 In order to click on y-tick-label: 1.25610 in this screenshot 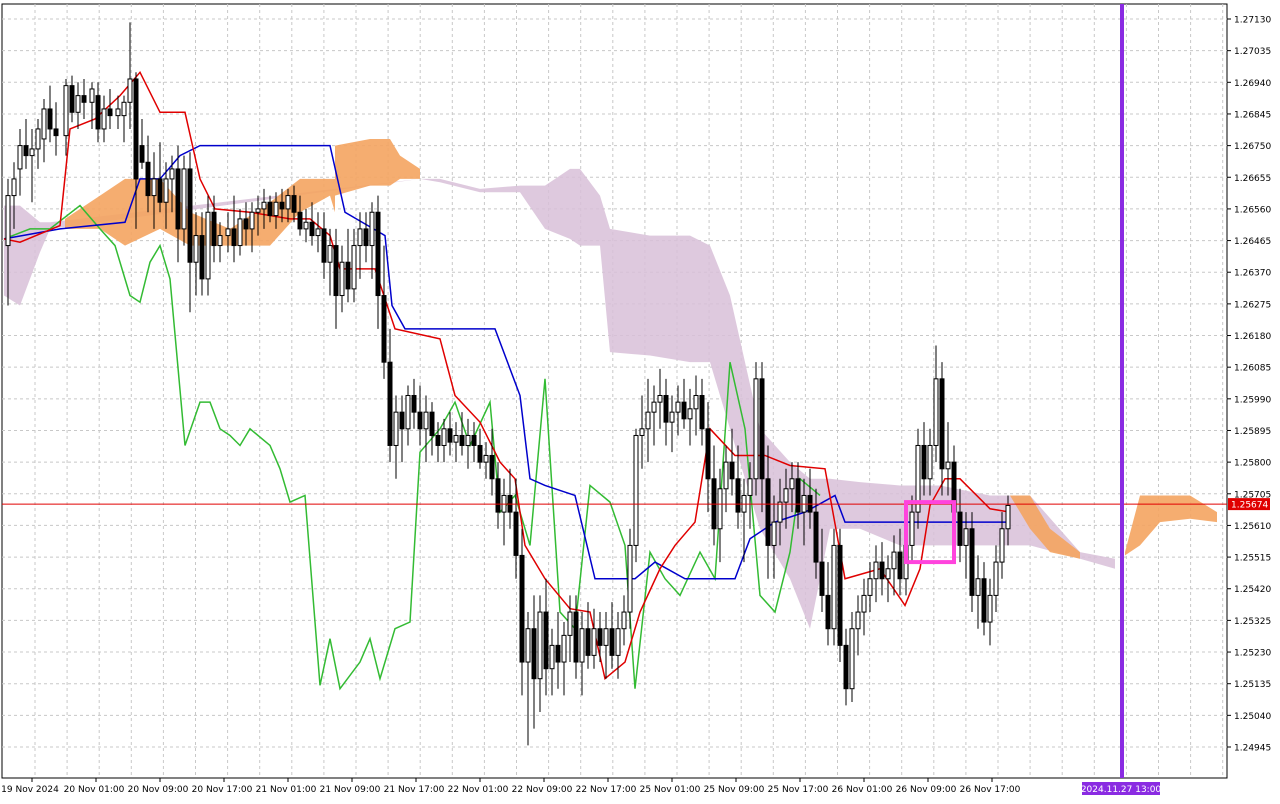, I will do `click(1252, 527)`.